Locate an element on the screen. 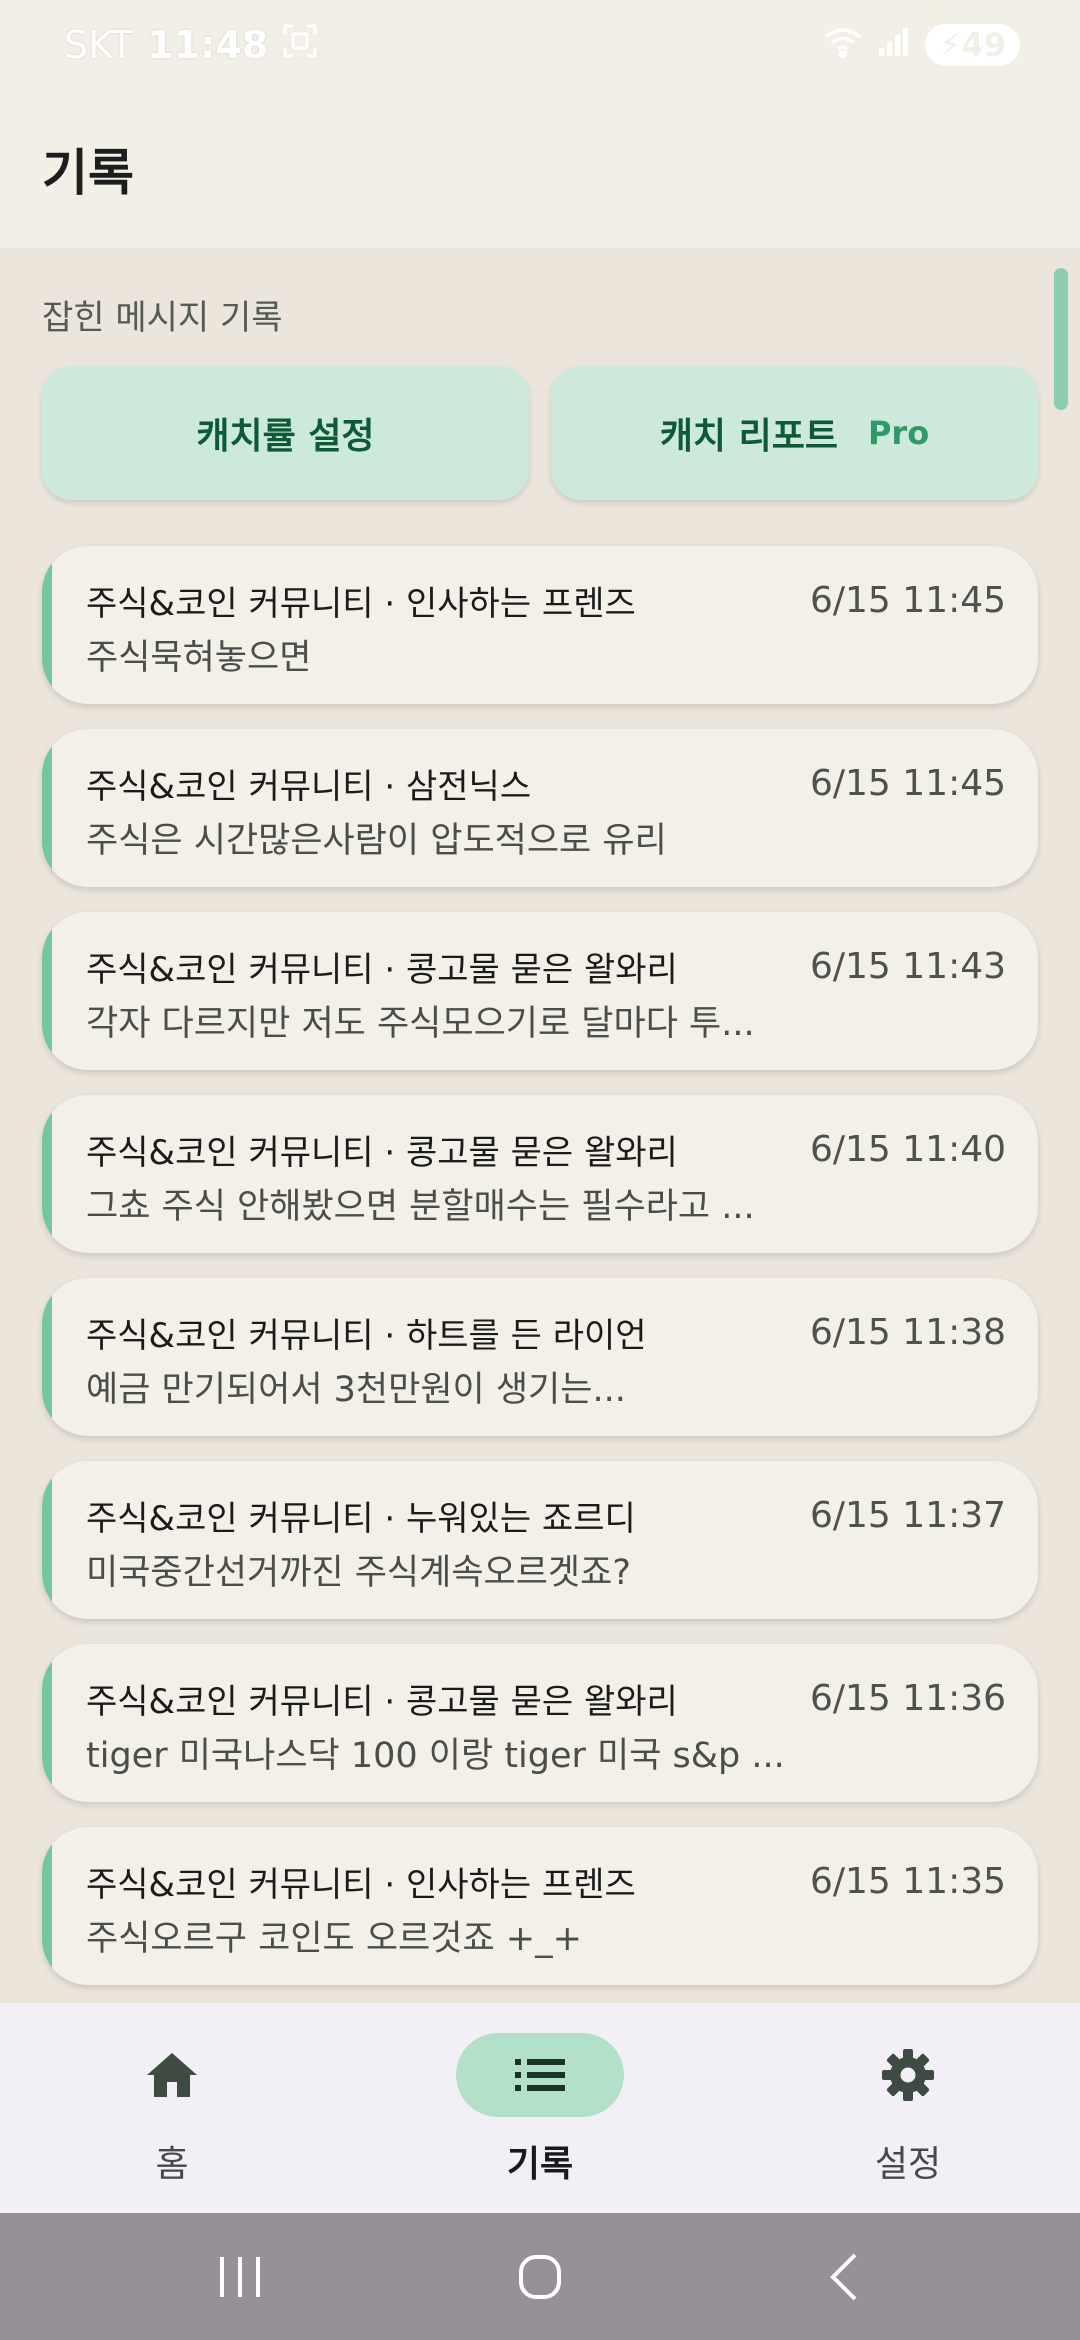 This screenshot has width=1080, height=2340. nav-home-label: 홈 is located at coordinates (172, 2164).